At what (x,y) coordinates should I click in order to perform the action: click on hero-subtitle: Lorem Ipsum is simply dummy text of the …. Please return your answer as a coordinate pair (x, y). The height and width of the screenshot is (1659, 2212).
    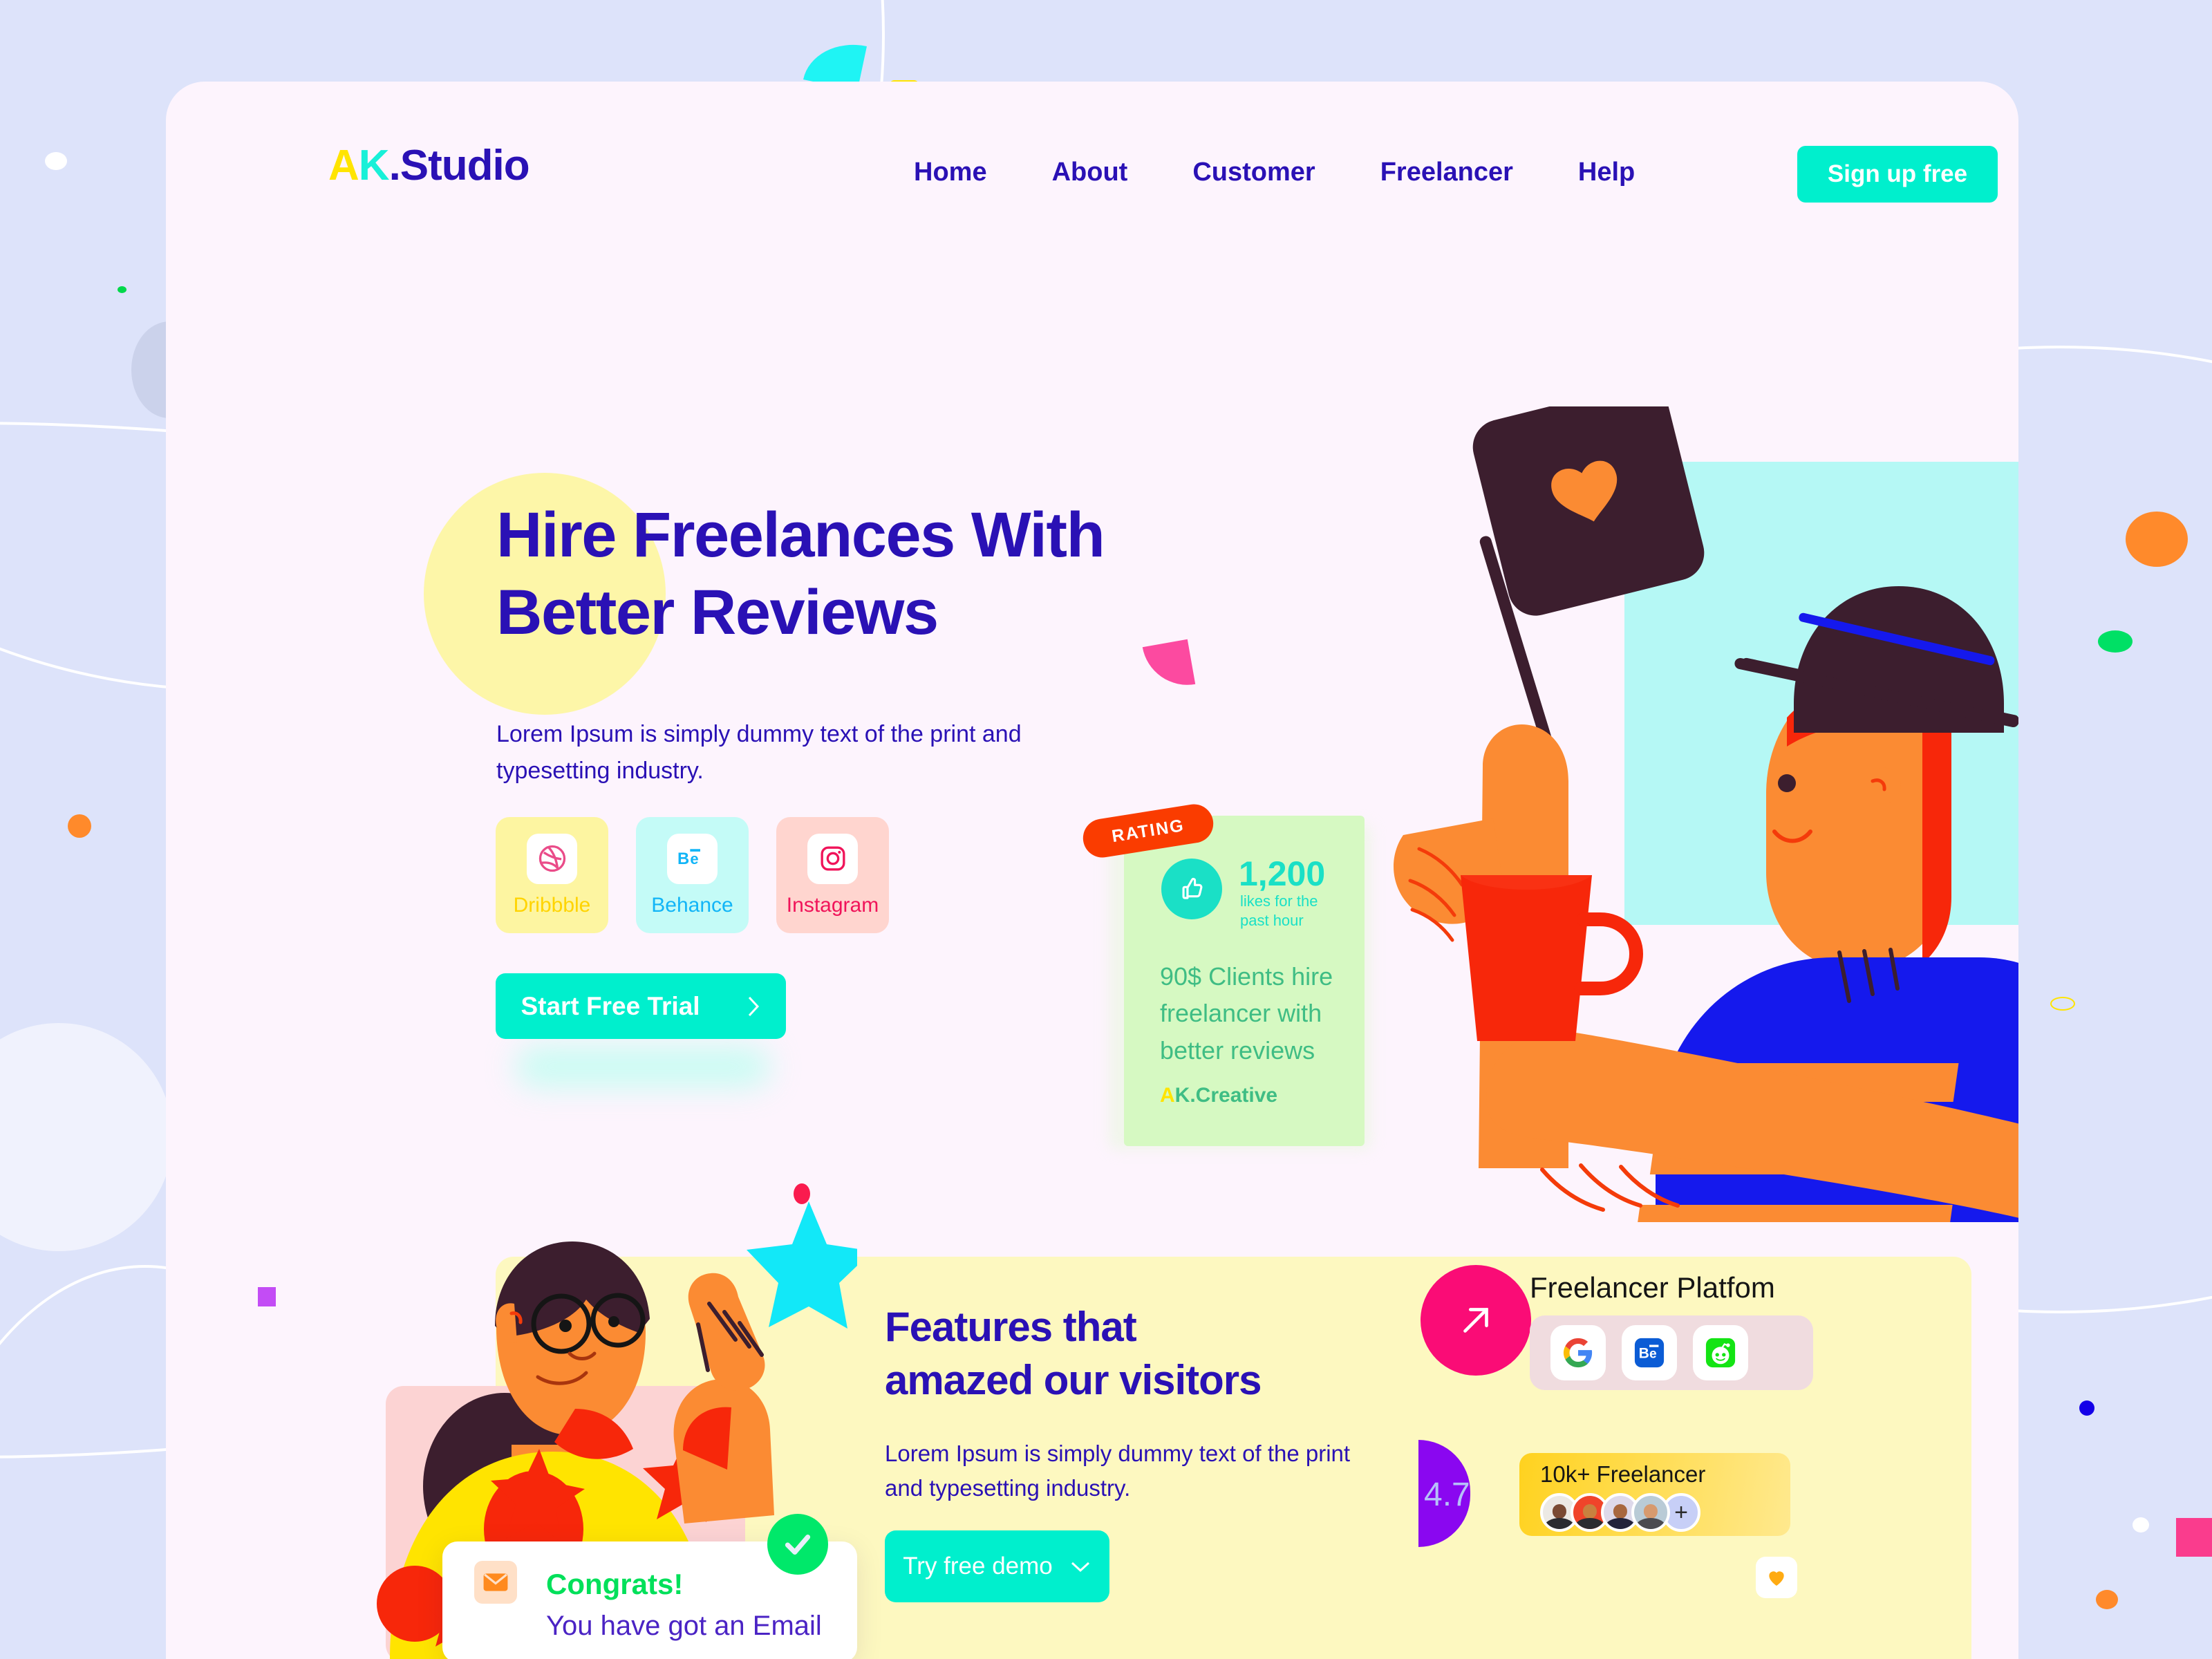
    Looking at the image, I should click on (759, 752).